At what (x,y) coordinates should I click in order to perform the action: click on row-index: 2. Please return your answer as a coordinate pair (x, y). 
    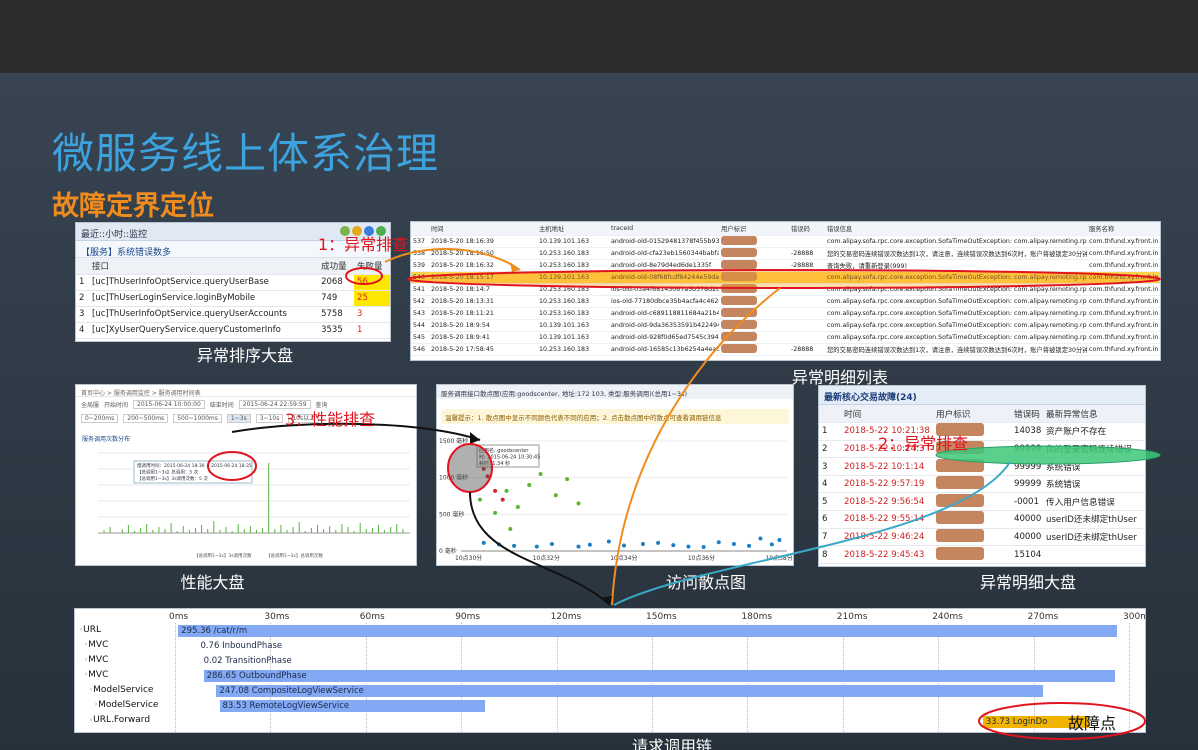
    Looking at the image, I should click on (830, 449).